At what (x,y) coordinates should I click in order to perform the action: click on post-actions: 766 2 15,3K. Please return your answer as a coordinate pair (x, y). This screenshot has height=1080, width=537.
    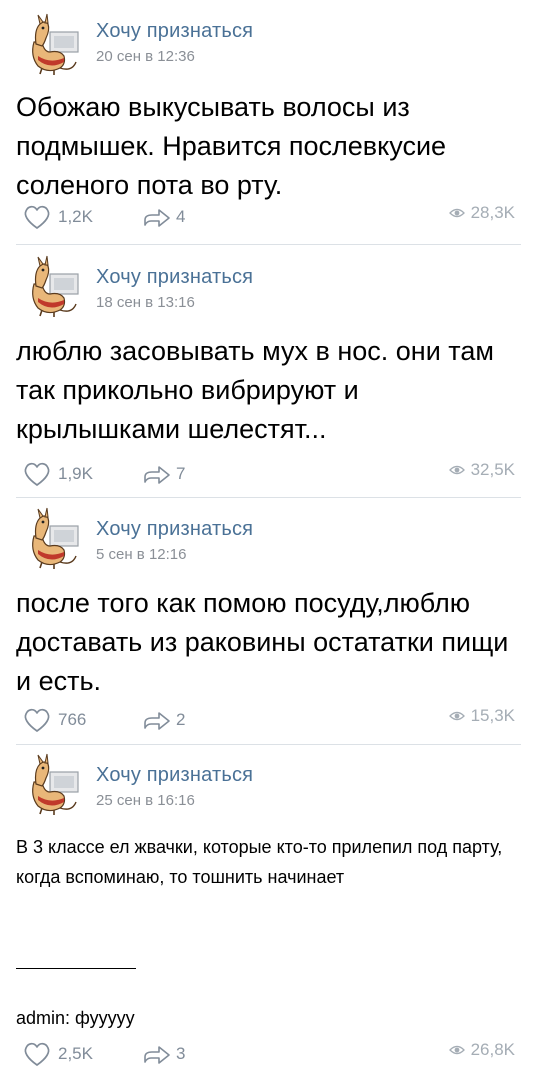
    Looking at the image, I should click on (268, 721).